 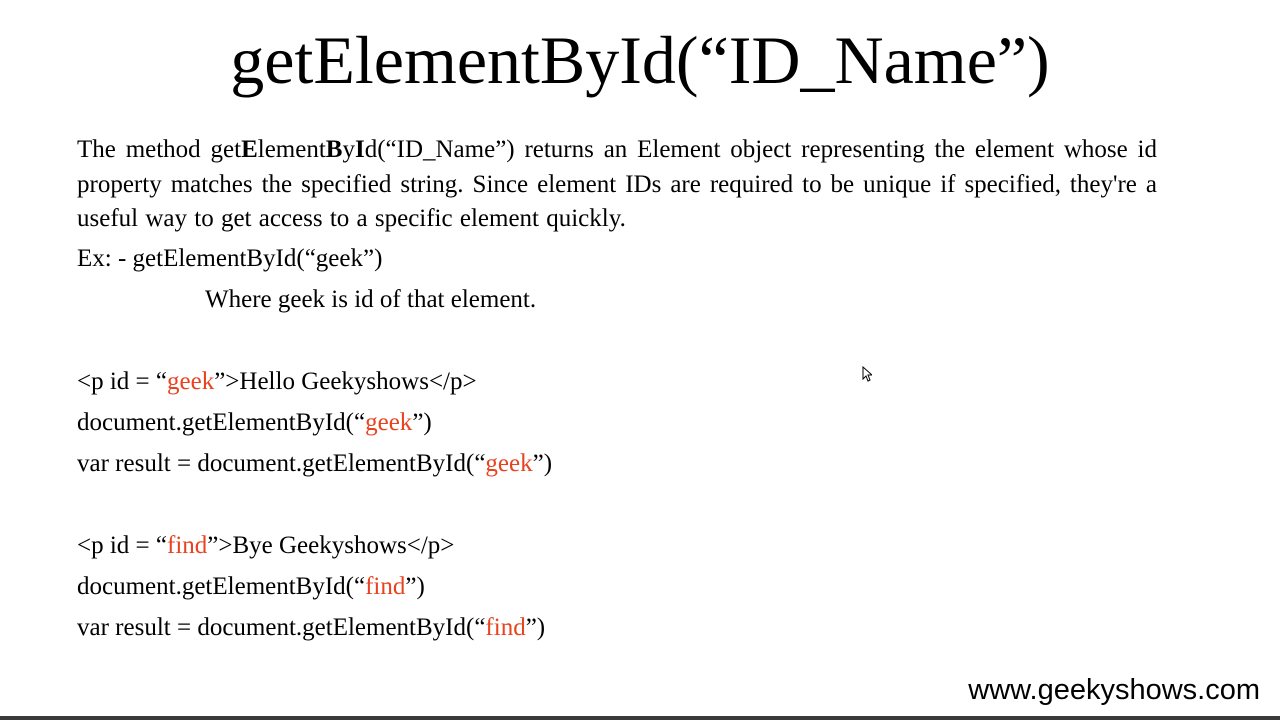 What do you see at coordinates (1114, 690) in the screenshot?
I see `footer-website-url: www.geekyshows.com` at bounding box center [1114, 690].